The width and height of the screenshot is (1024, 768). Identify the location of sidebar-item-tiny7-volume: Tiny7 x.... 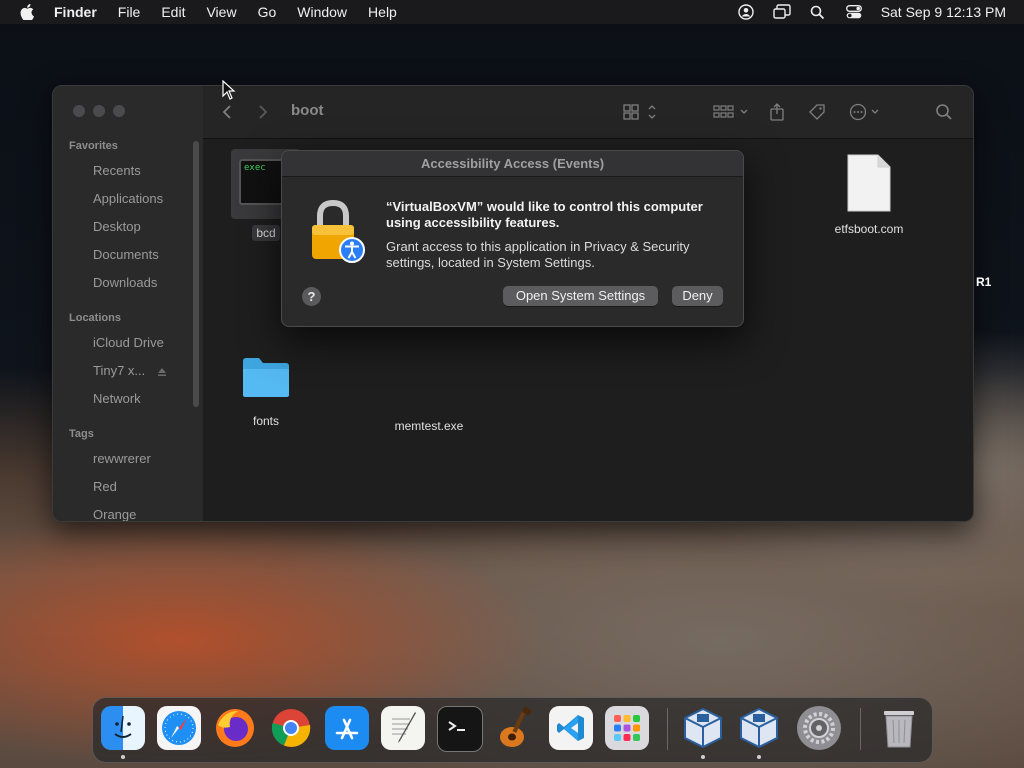
(119, 370).